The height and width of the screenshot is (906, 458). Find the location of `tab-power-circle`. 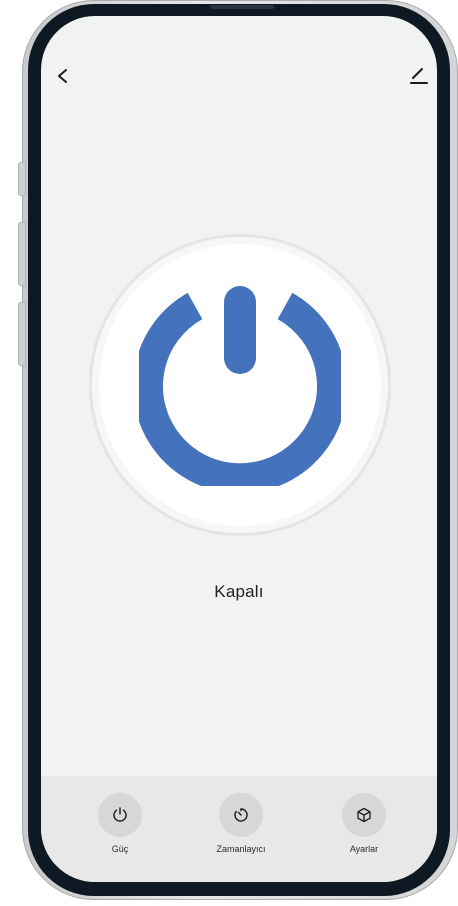

tab-power-circle is located at coordinates (120, 815).